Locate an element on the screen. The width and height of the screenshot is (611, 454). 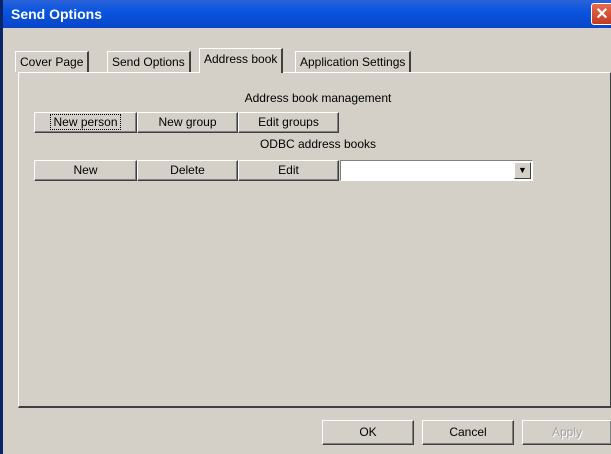
apply-button: Apply is located at coordinates (566, 432).